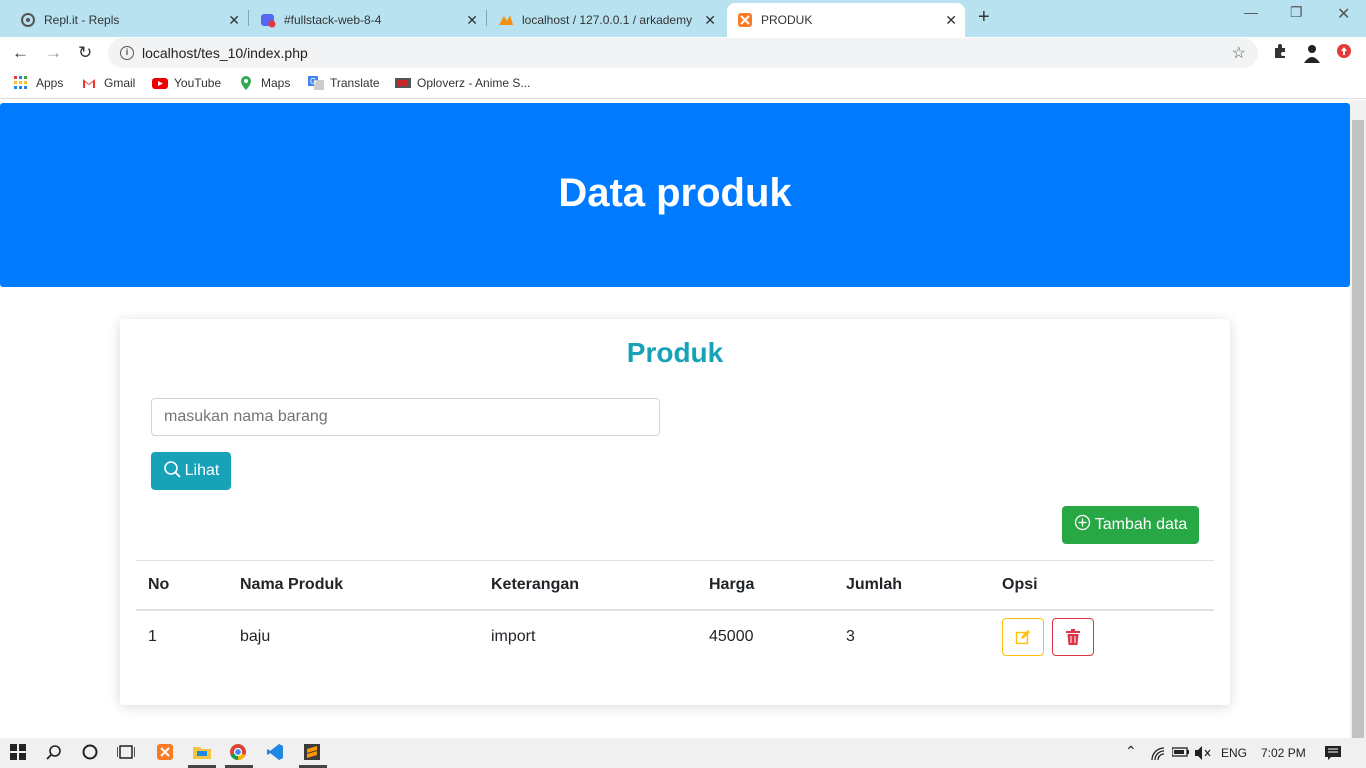 The image size is (1366, 768). Describe the element at coordinates (152, 636) in the screenshot. I see `cell-no: 1` at that location.